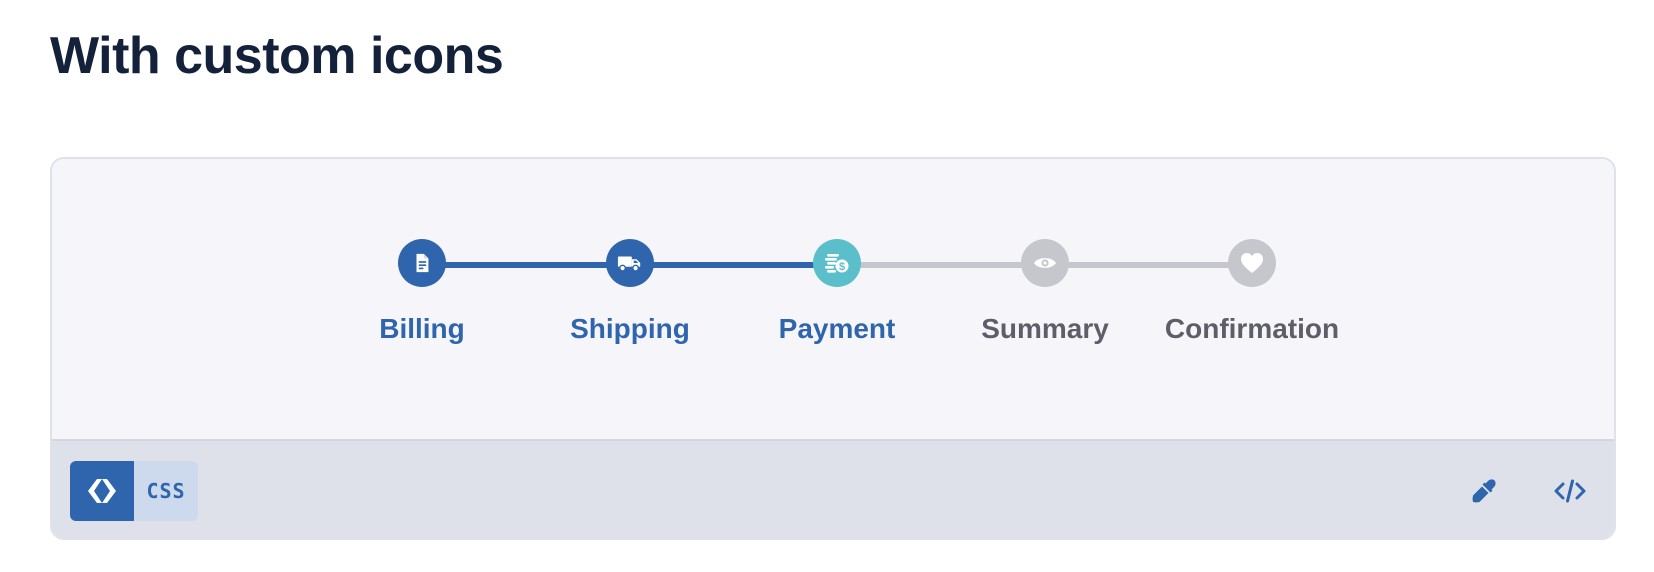 The image size is (1654, 572). What do you see at coordinates (422, 328) in the screenshot?
I see `step-label: Billing` at bounding box center [422, 328].